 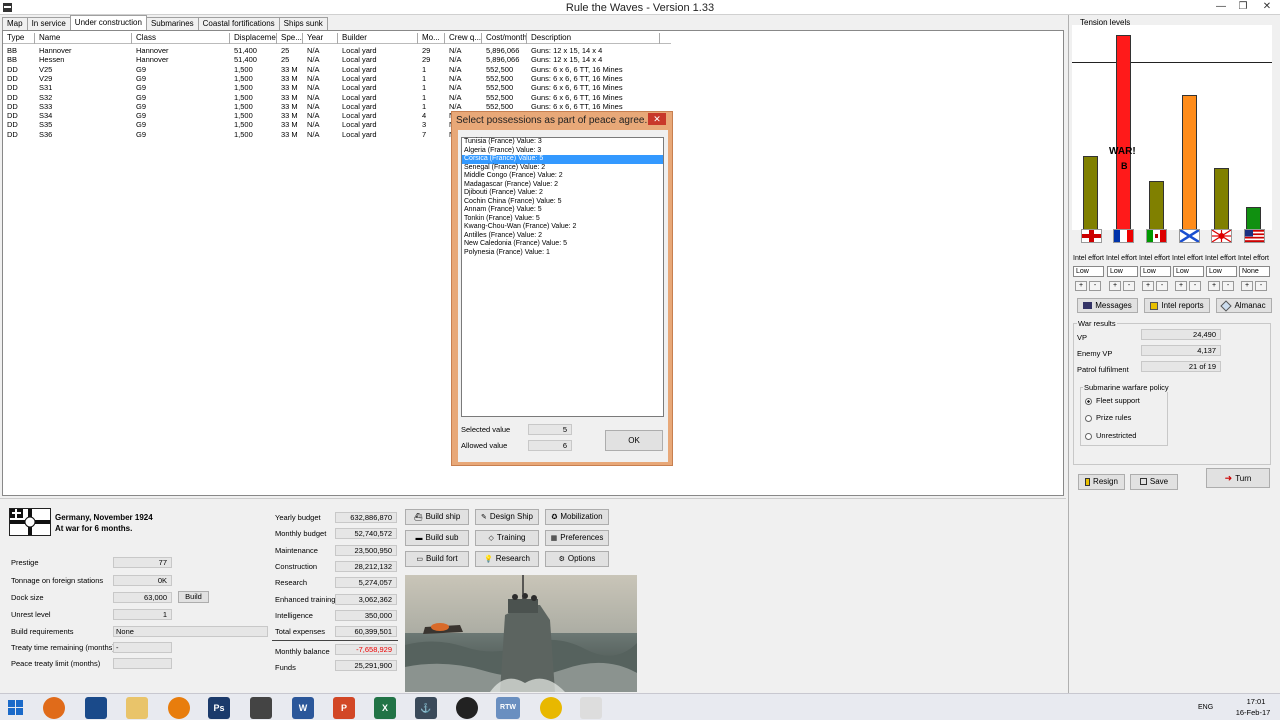 What do you see at coordinates (219, 708) in the screenshot?
I see `photoshop-icon: Ps` at bounding box center [219, 708].